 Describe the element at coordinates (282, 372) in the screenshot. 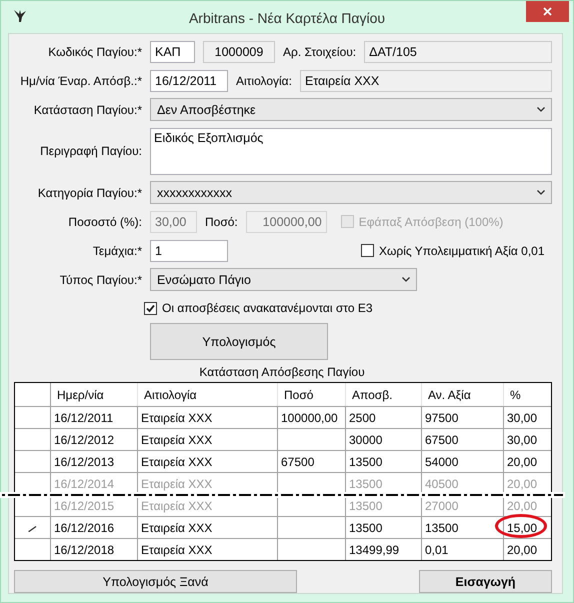

I see `table-caption: Κατάσταση Απόσβεσης Παγίου` at that location.